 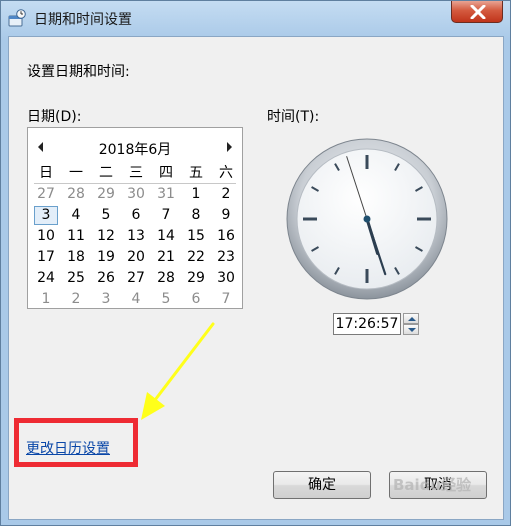 I want to click on calendar-day: 11, so click(x=76, y=236).